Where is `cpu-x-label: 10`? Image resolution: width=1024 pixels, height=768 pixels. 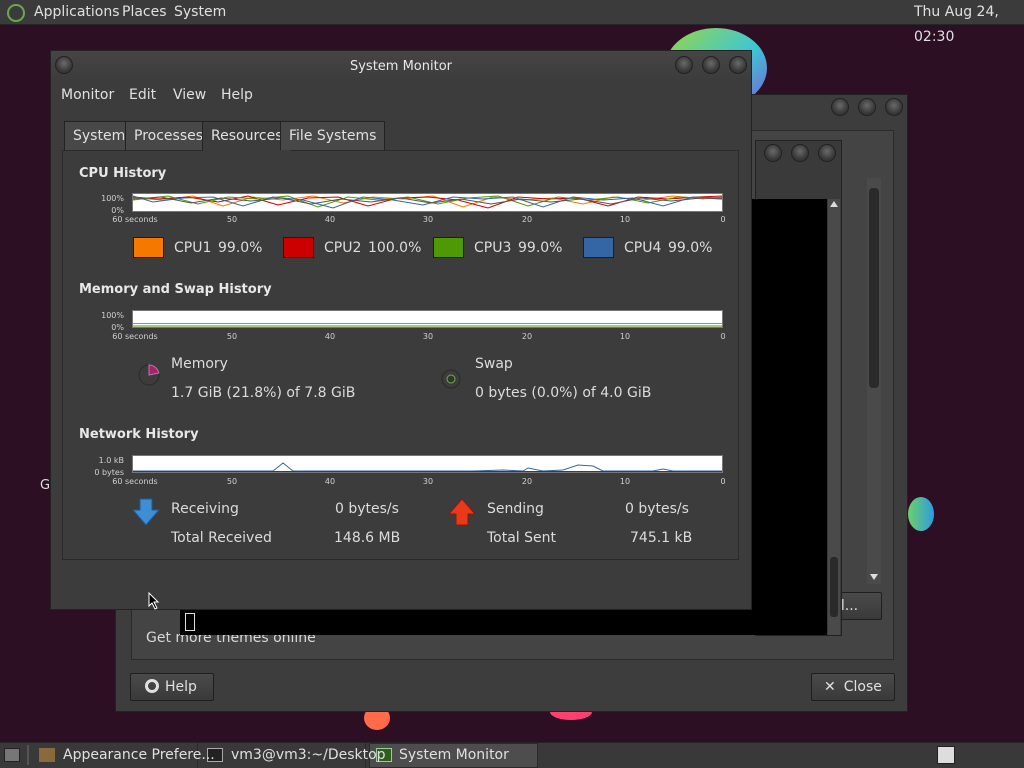 cpu-x-label: 10 is located at coordinates (625, 219).